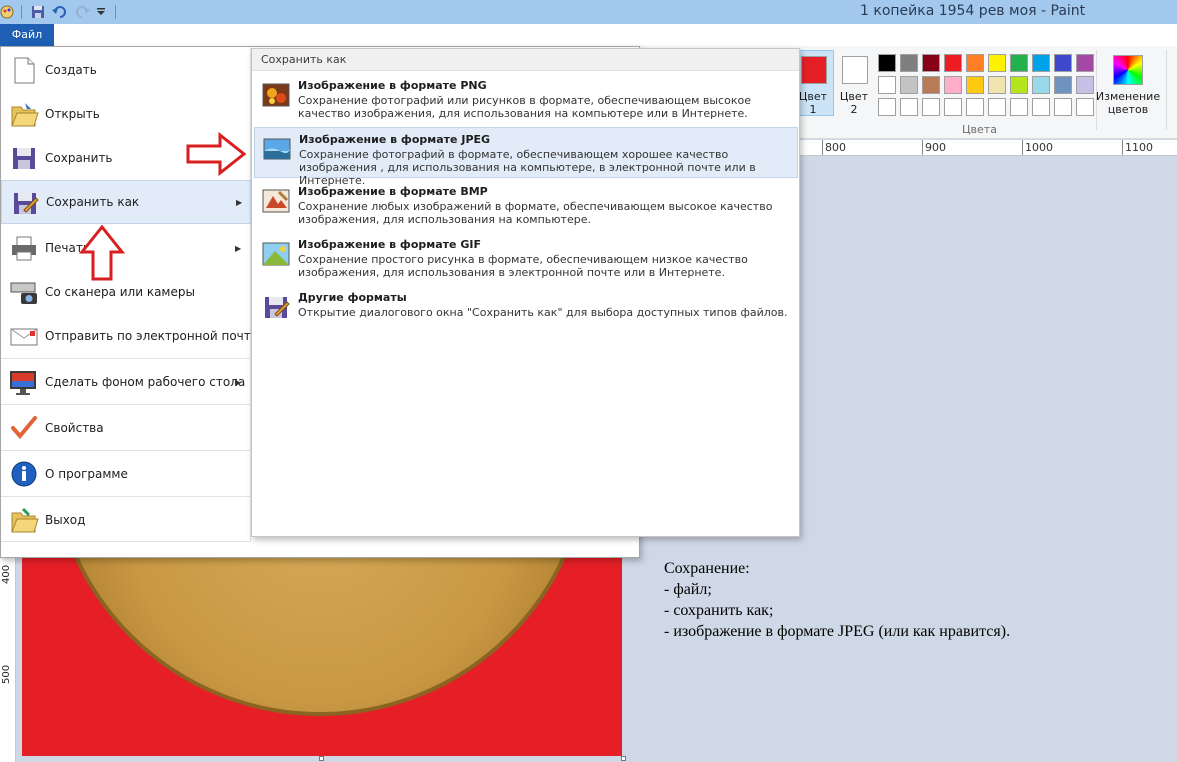 Image resolution: width=1177 pixels, height=762 pixels. Describe the element at coordinates (24, 474) in the screenshot. I see `info-icon` at that location.